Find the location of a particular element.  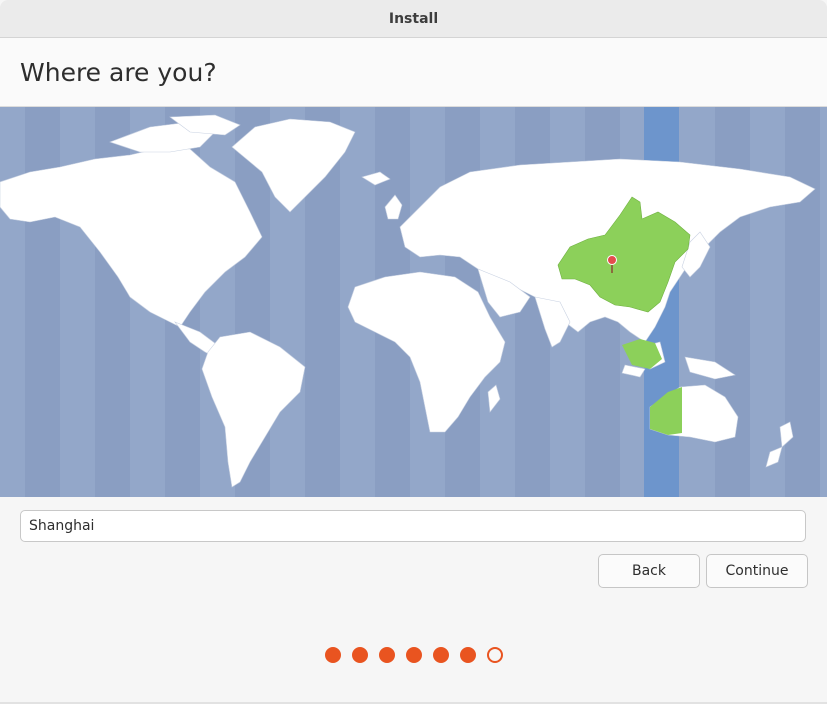

progress-indicator is located at coordinates (413, 656).